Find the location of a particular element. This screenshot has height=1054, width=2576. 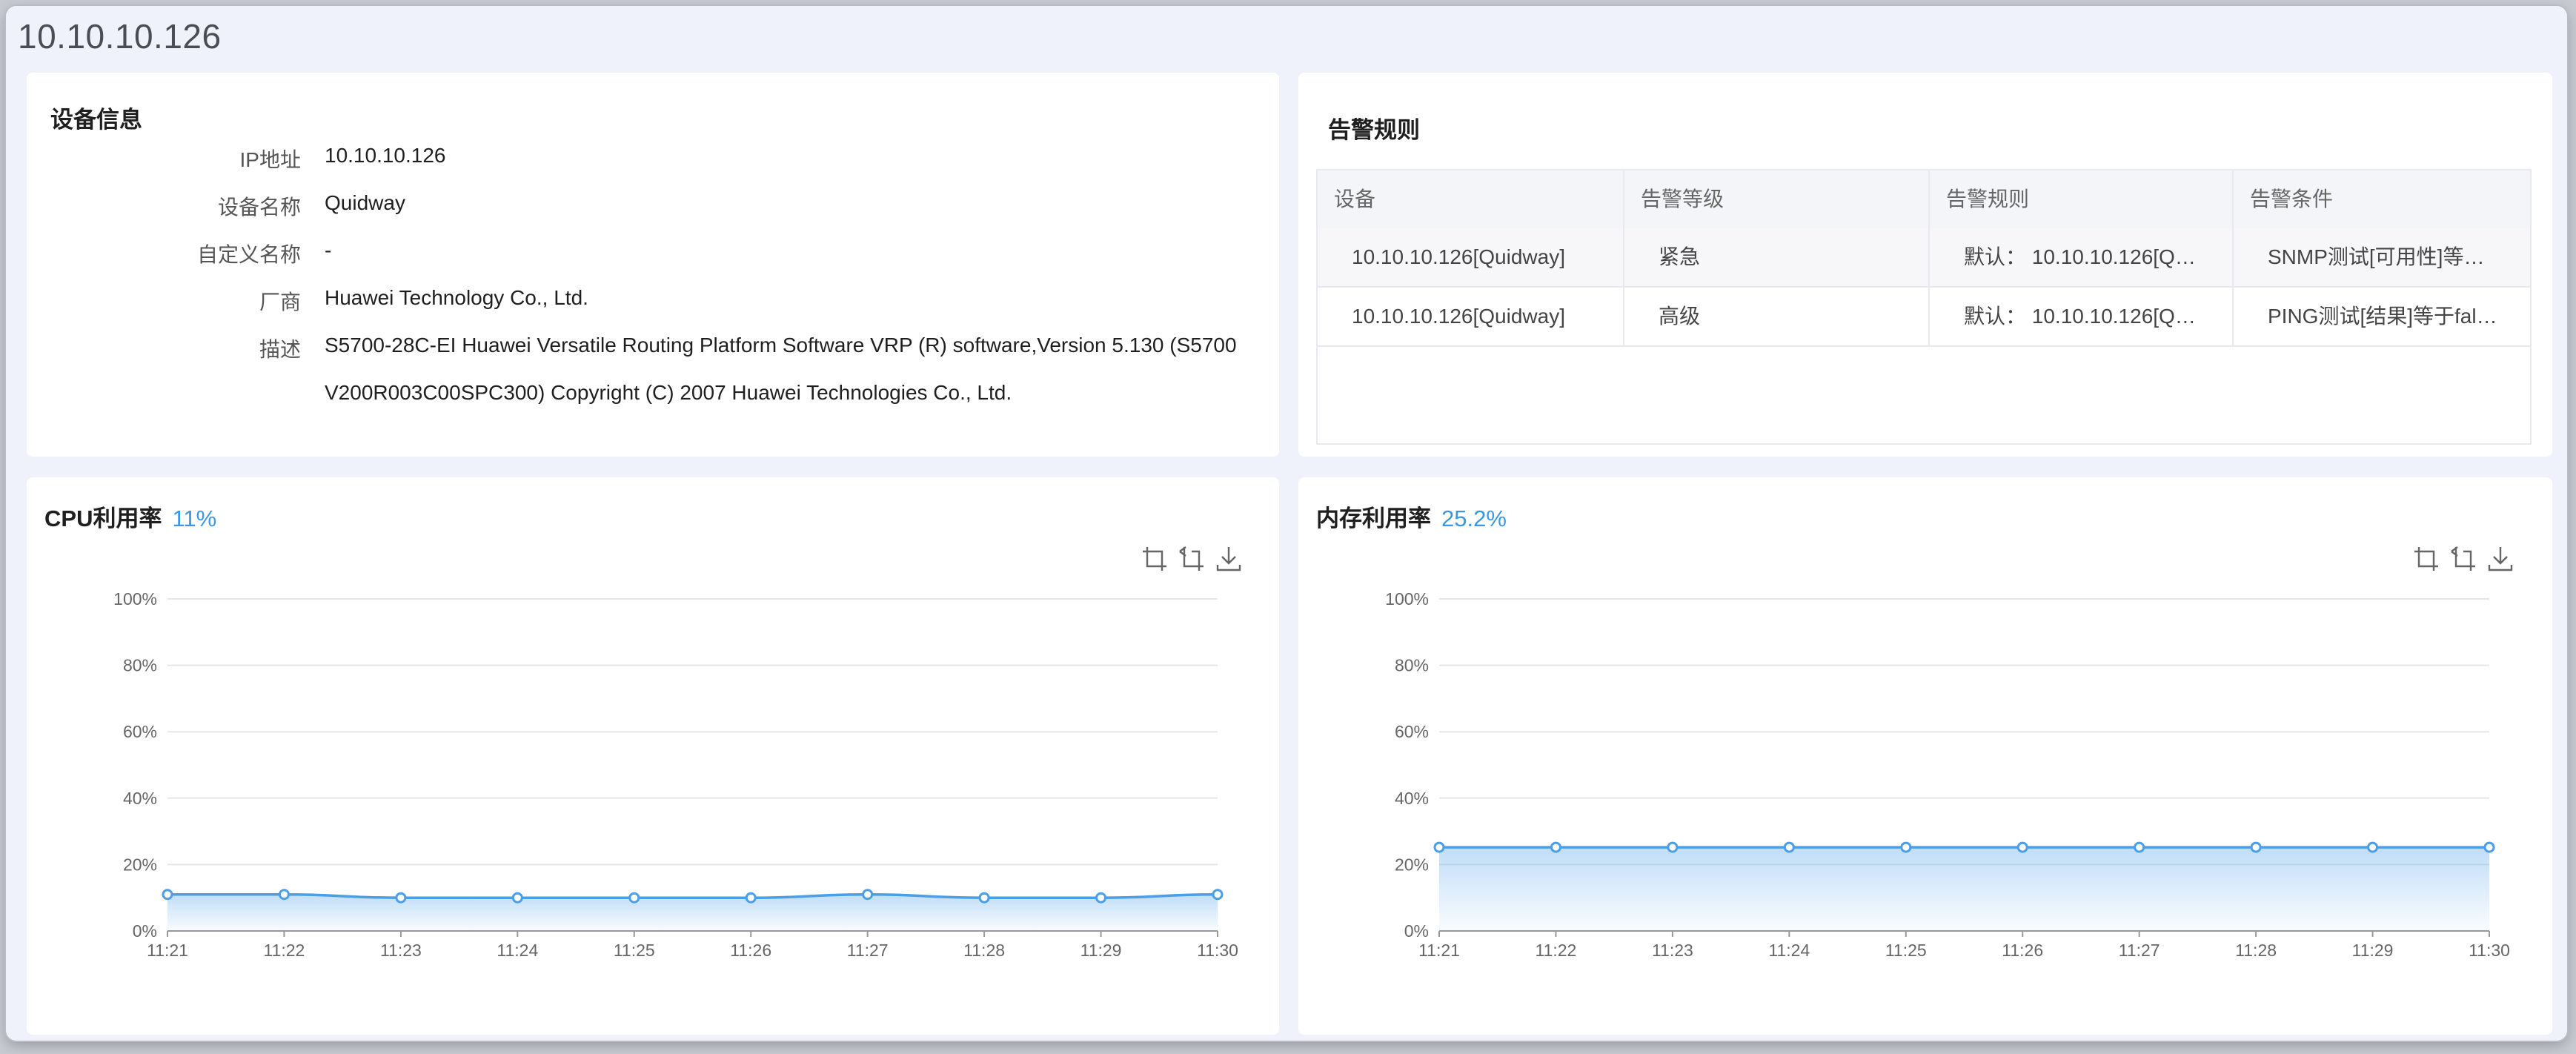

info-row-ip: IP地址 10.10.10.126 is located at coordinates (649, 167).